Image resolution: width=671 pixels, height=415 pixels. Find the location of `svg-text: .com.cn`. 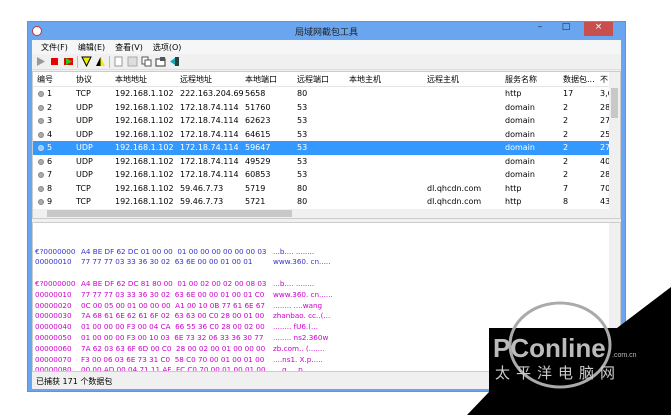

svg-text: .com.cn is located at coordinates (624, 355).